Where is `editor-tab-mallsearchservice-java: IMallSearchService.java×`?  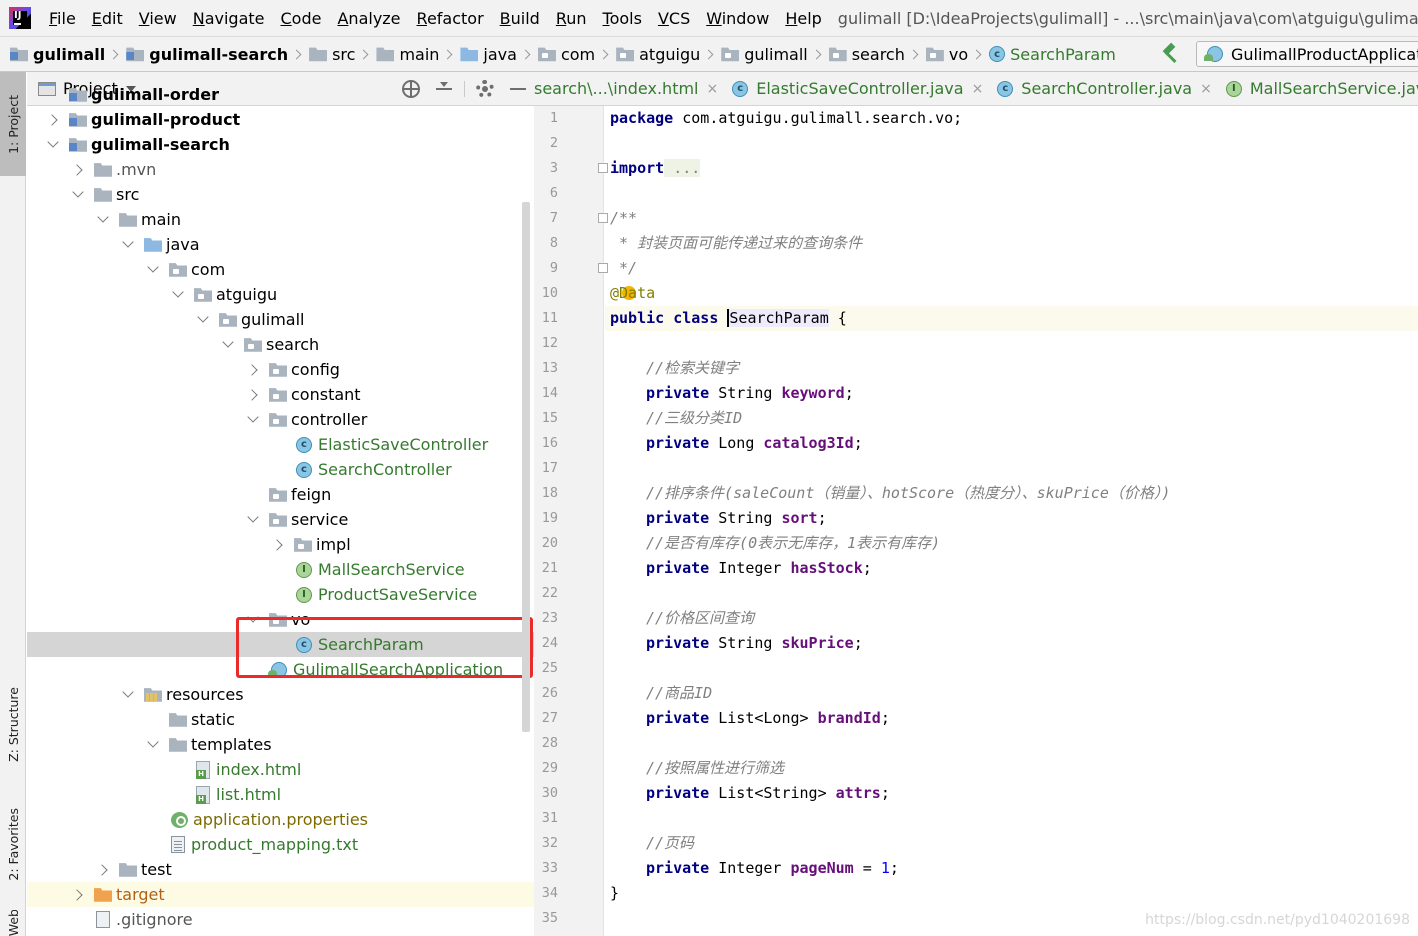 editor-tab-mallsearchservice-java: IMallSearchService.java× is located at coordinates (1319, 88).